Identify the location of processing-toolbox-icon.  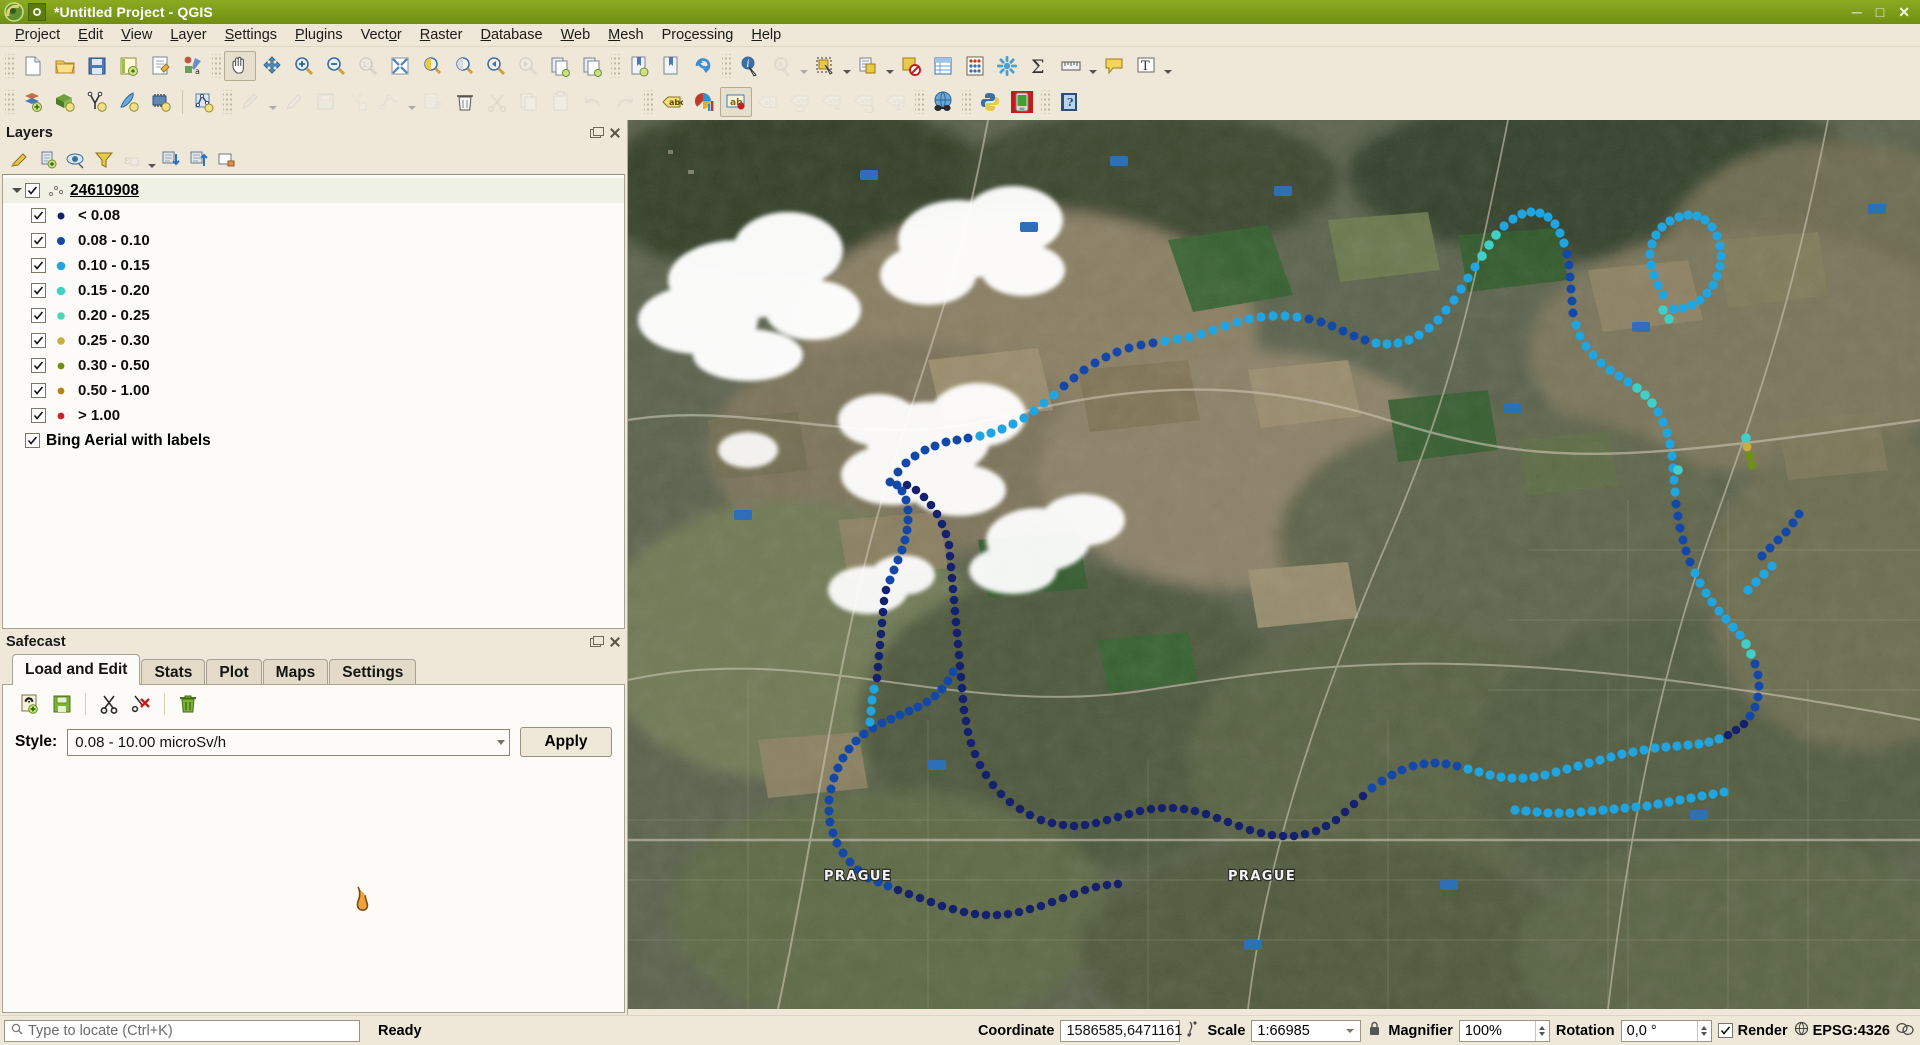
(1007, 66).